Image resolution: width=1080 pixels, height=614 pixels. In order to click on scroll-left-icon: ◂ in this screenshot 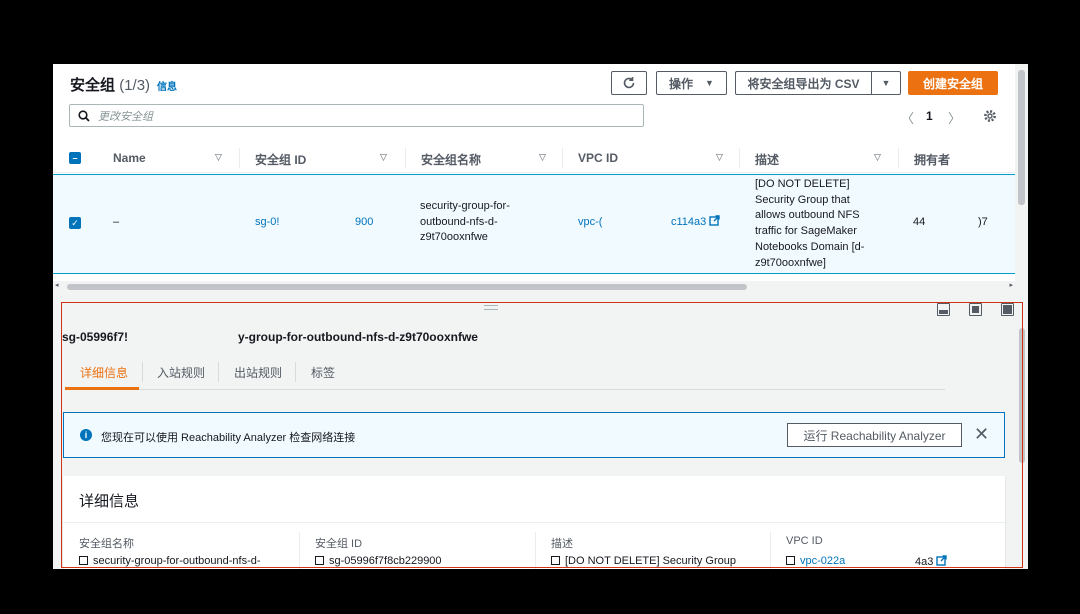, I will do `click(57, 285)`.